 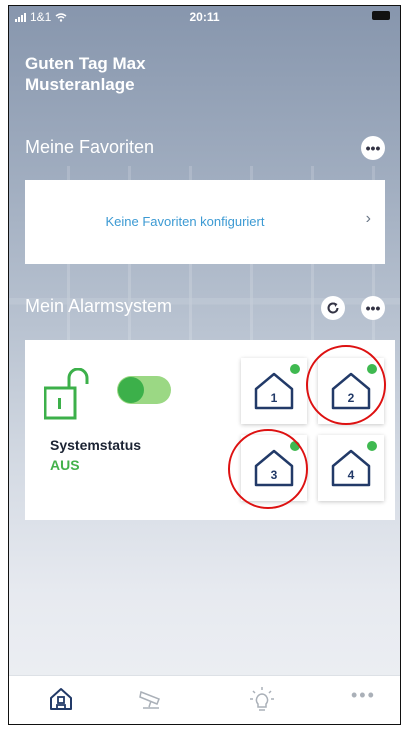 What do you see at coordinates (204, 699) in the screenshot?
I see `tab-bar: •••` at bounding box center [204, 699].